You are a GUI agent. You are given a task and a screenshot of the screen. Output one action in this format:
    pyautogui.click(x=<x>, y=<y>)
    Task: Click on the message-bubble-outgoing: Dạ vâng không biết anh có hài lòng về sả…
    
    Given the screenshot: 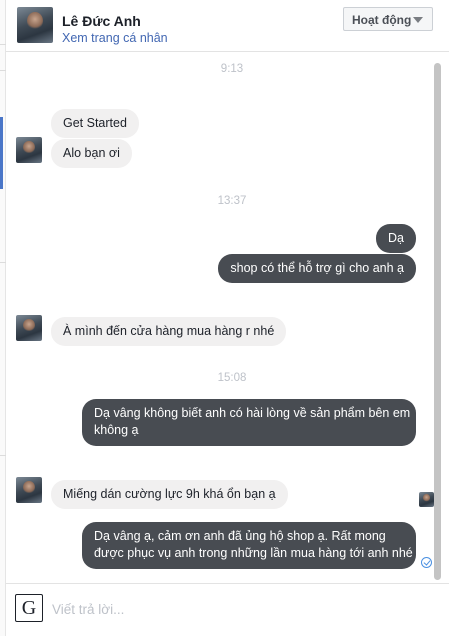 What is the action you would take?
    pyautogui.click(x=249, y=422)
    